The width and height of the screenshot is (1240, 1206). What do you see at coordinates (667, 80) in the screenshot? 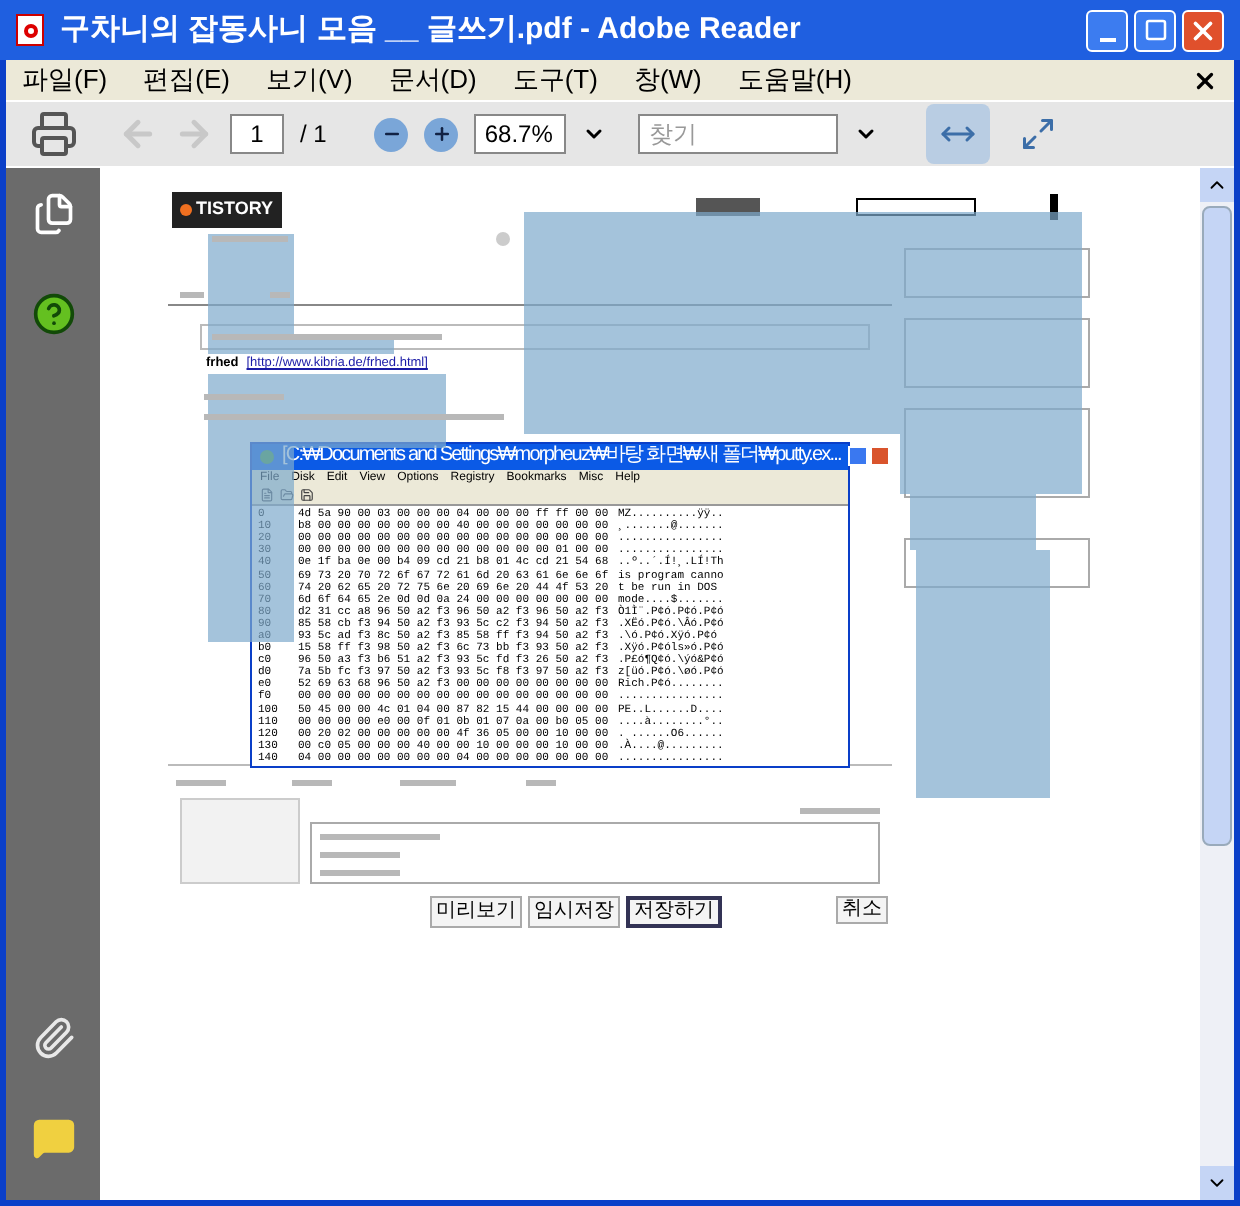
I see `menu-item: 창(W)` at bounding box center [667, 80].